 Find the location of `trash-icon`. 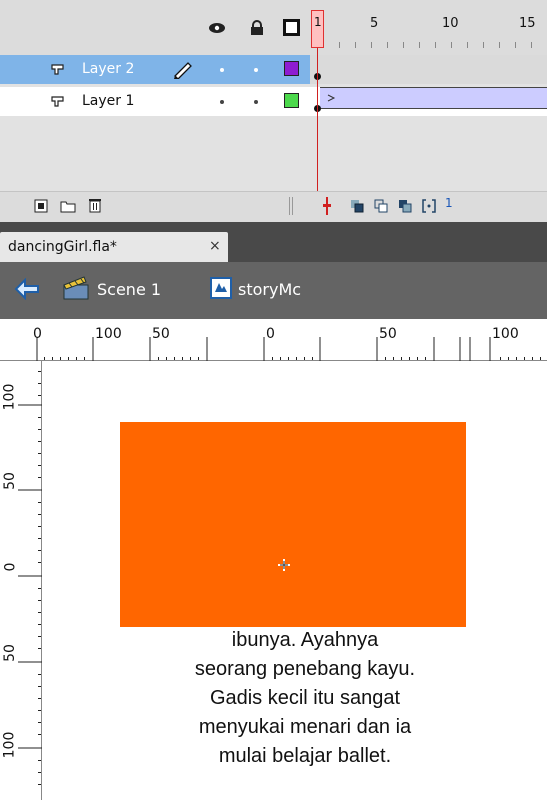

trash-icon is located at coordinates (95, 207).